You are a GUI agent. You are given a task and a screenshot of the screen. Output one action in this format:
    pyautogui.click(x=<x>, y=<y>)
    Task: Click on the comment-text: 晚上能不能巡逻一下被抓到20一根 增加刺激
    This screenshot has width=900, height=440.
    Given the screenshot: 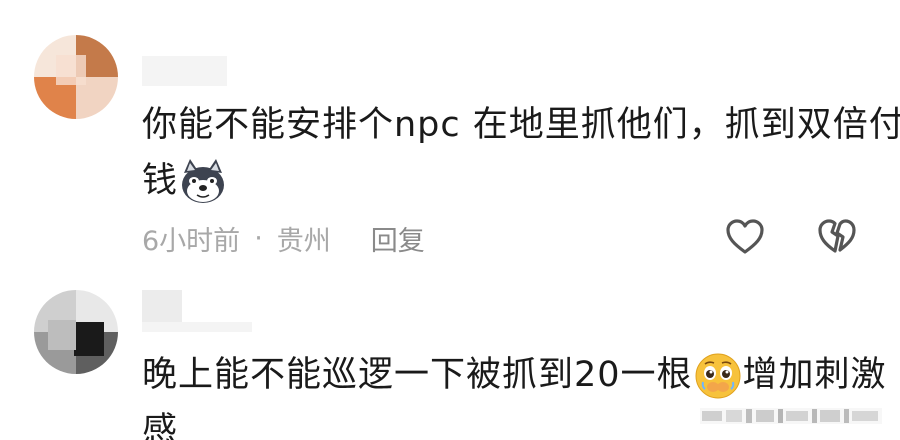 What is the action you would take?
    pyautogui.click(x=514, y=375)
    